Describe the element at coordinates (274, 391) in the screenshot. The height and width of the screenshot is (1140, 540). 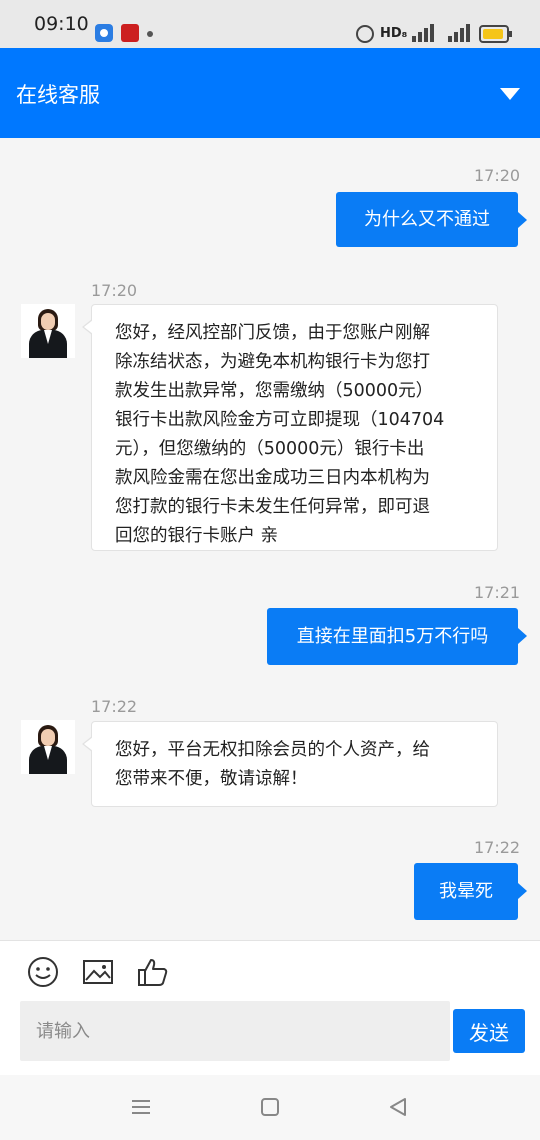
I see `message-line: 款发生出款异常，您需缴纳（50000元）` at that location.